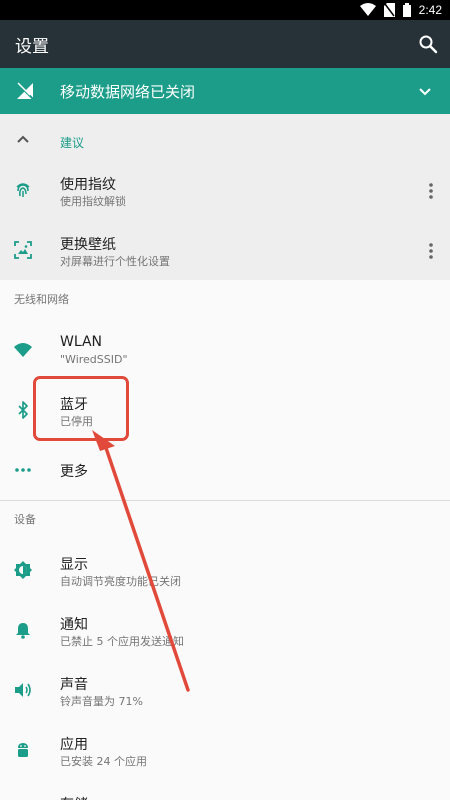  Describe the element at coordinates (225, 91) in the screenshot. I see `mobile-data-off-banner: 移动数据网络已关闭` at that location.